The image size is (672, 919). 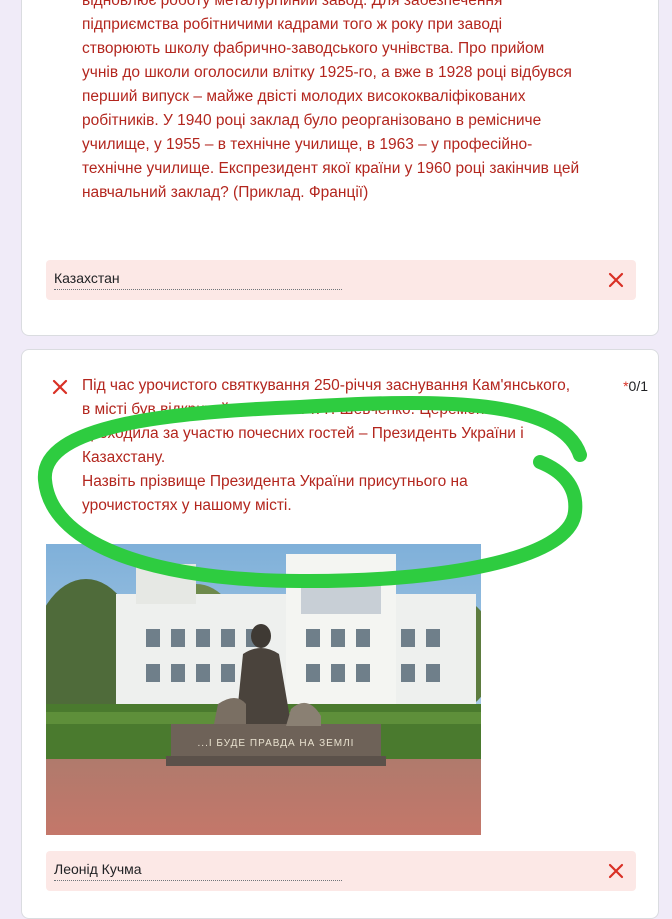 What do you see at coordinates (276, 743) in the screenshot?
I see `pedestal-inscription: ...І БУДЕ ПРАВДА НА ЗЕМЛІ` at bounding box center [276, 743].